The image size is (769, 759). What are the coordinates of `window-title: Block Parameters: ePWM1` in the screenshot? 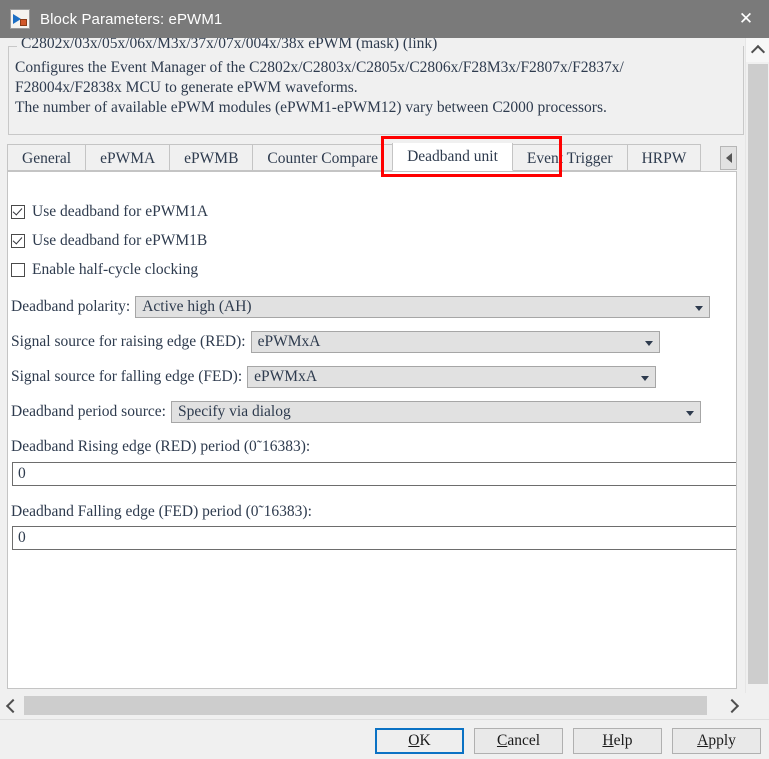 It's located at (131, 19).